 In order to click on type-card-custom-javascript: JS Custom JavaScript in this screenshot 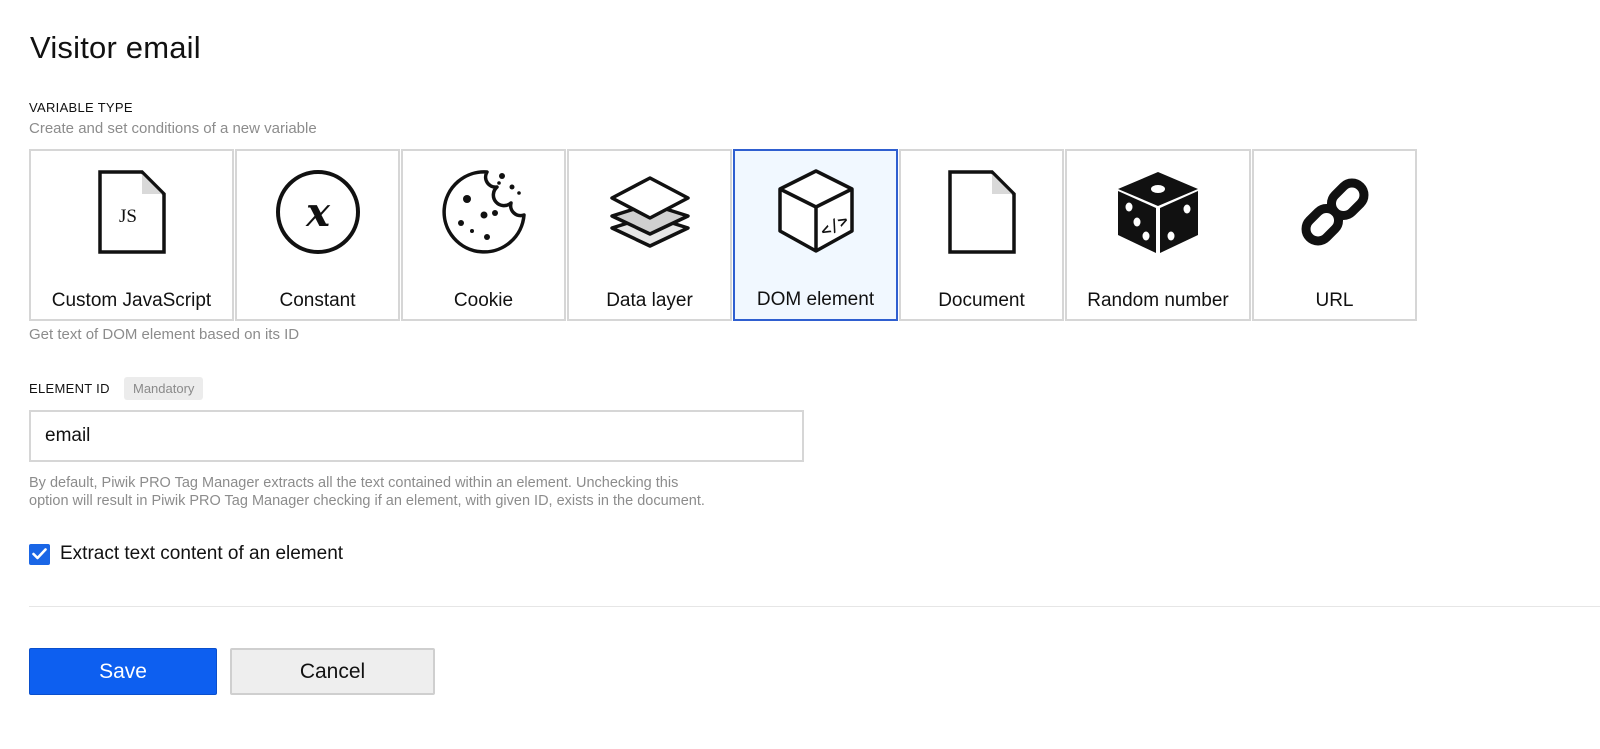, I will do `click(131, 235)`.